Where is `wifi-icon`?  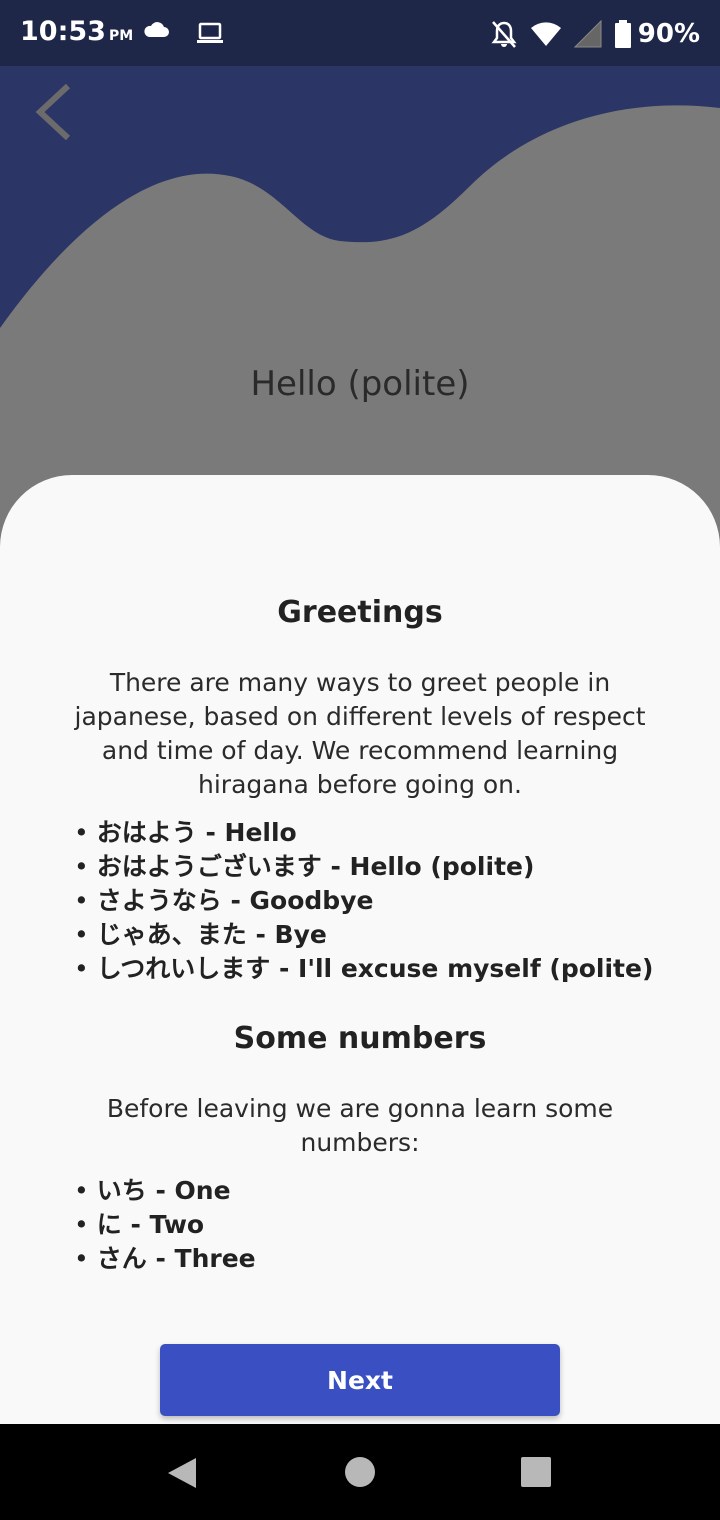
wifi-icon is located at coordinates (545, 34).